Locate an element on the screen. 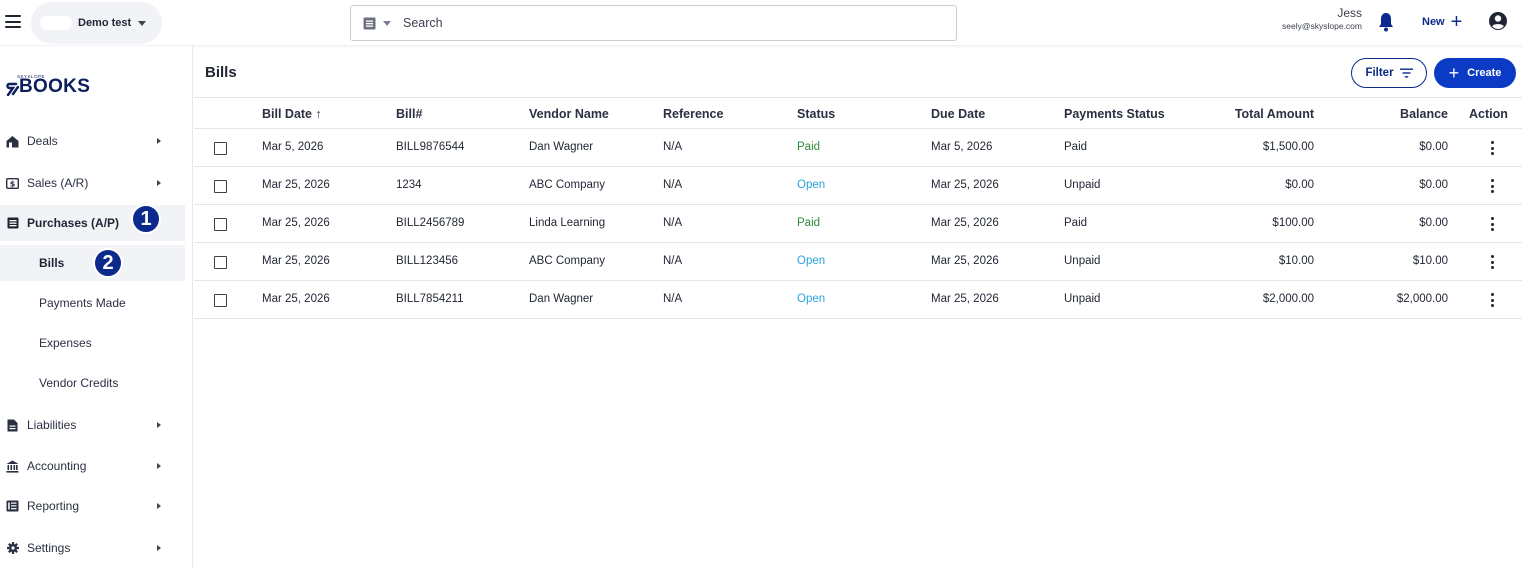 This screenshot has height=567, width=1522. sidebar-item-accounting: Accounting is located at coordinates (92, 466).